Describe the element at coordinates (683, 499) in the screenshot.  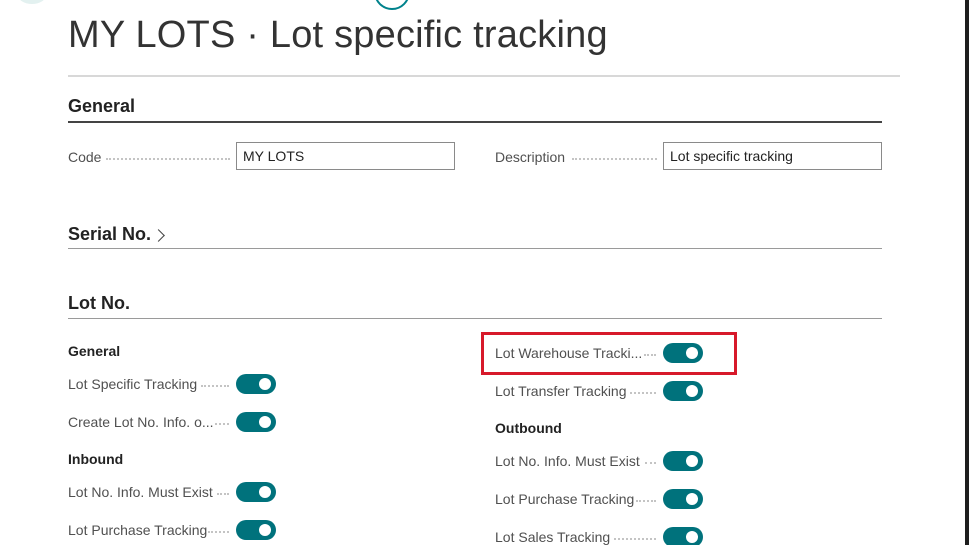
I see `outbound-purchase-tracking-toggle` at that location.